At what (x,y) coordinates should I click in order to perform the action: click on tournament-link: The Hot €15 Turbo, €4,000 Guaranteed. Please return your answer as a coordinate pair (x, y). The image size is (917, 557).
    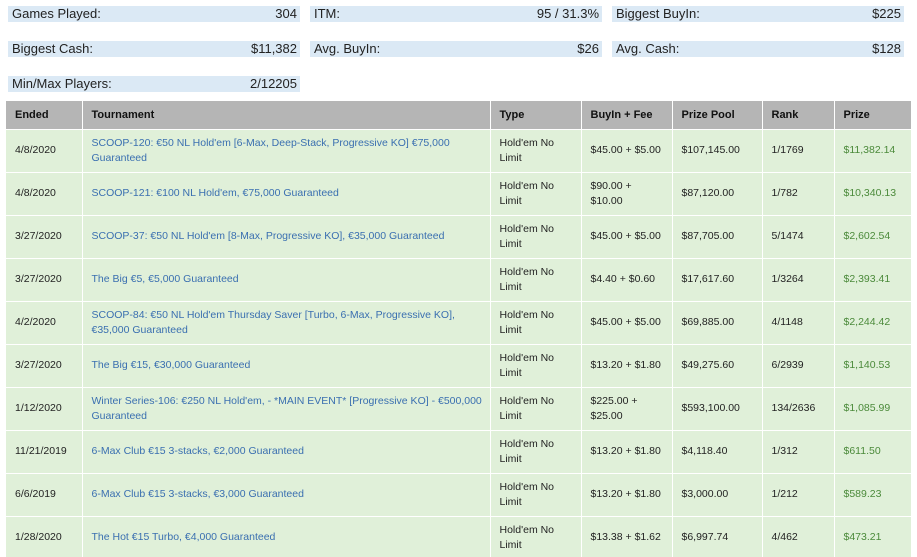
    Looking at the image, I should click on (286, 536).